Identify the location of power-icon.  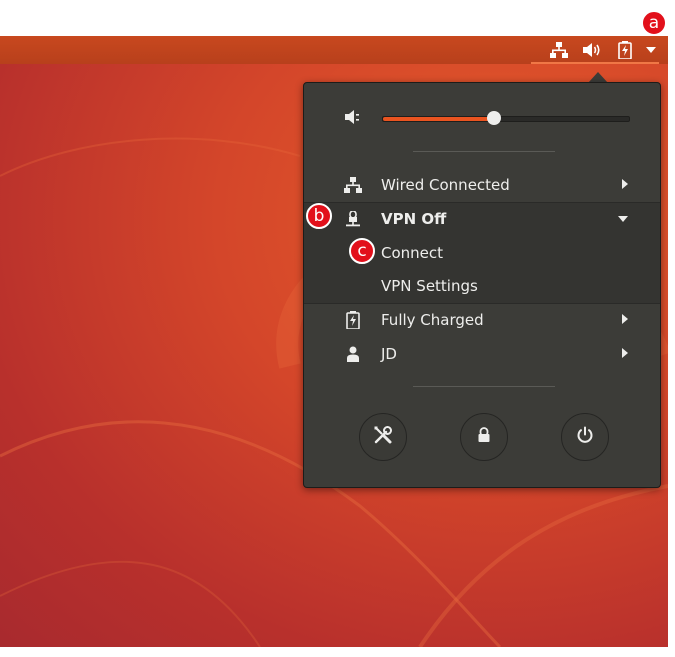
(585, 437).